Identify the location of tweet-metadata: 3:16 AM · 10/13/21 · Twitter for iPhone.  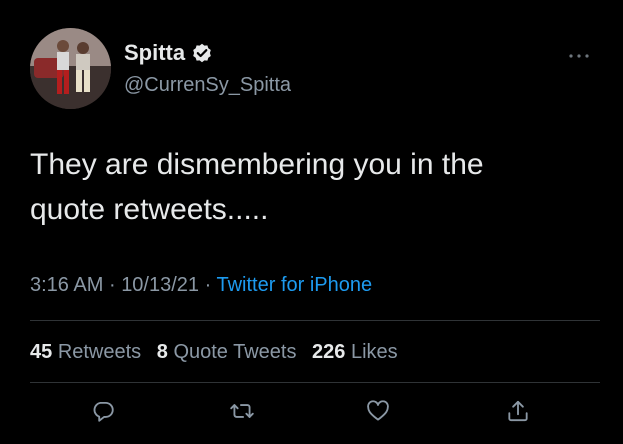
(201, 285).